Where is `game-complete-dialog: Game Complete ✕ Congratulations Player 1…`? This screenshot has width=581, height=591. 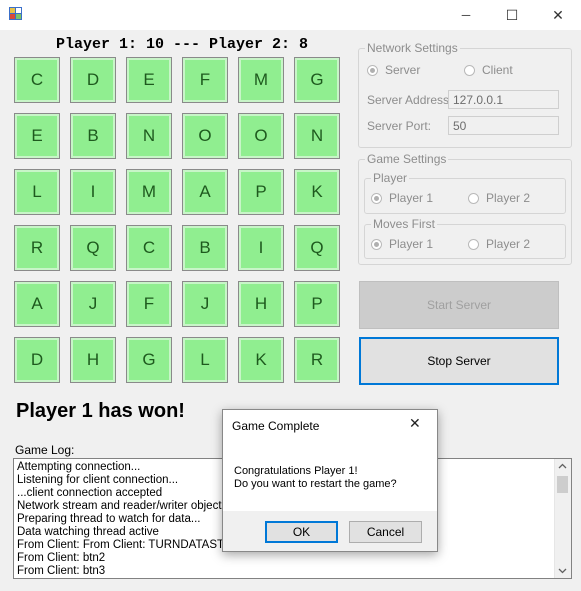
game-complete-dialog: Game Complete ✕ Congratulations Player 1… is located at coordinates (330, 480).